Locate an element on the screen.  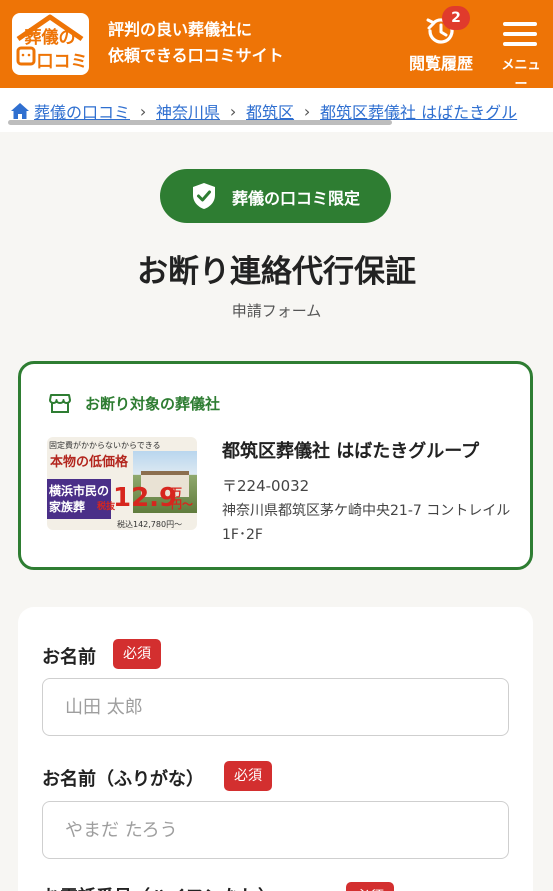
name-label: お名前 is located at coordinates (69, 657).